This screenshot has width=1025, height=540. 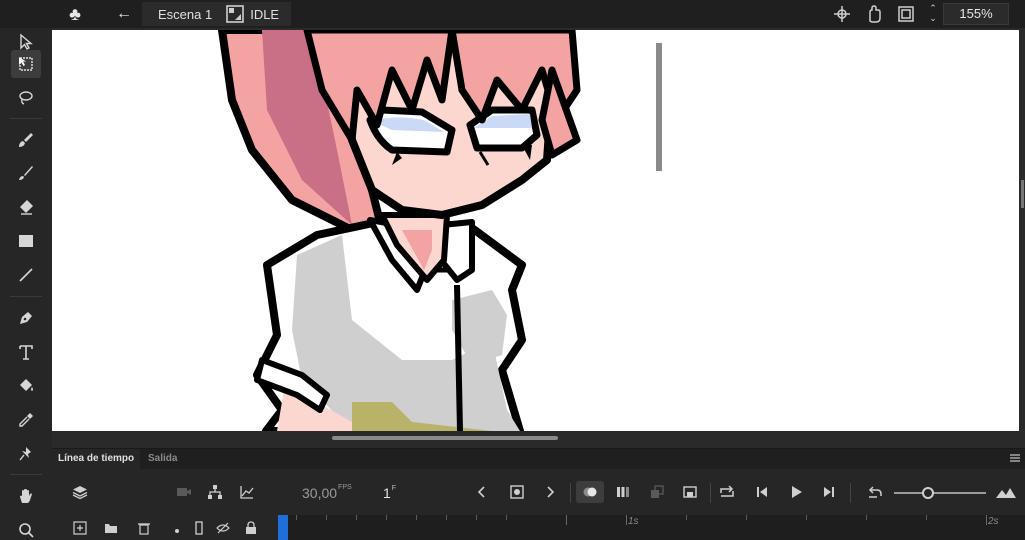 What do you see at coordinates (623, 492) in the screenshot?
I see `onion-skin-outline-icon` at bounding box center [623, 492].